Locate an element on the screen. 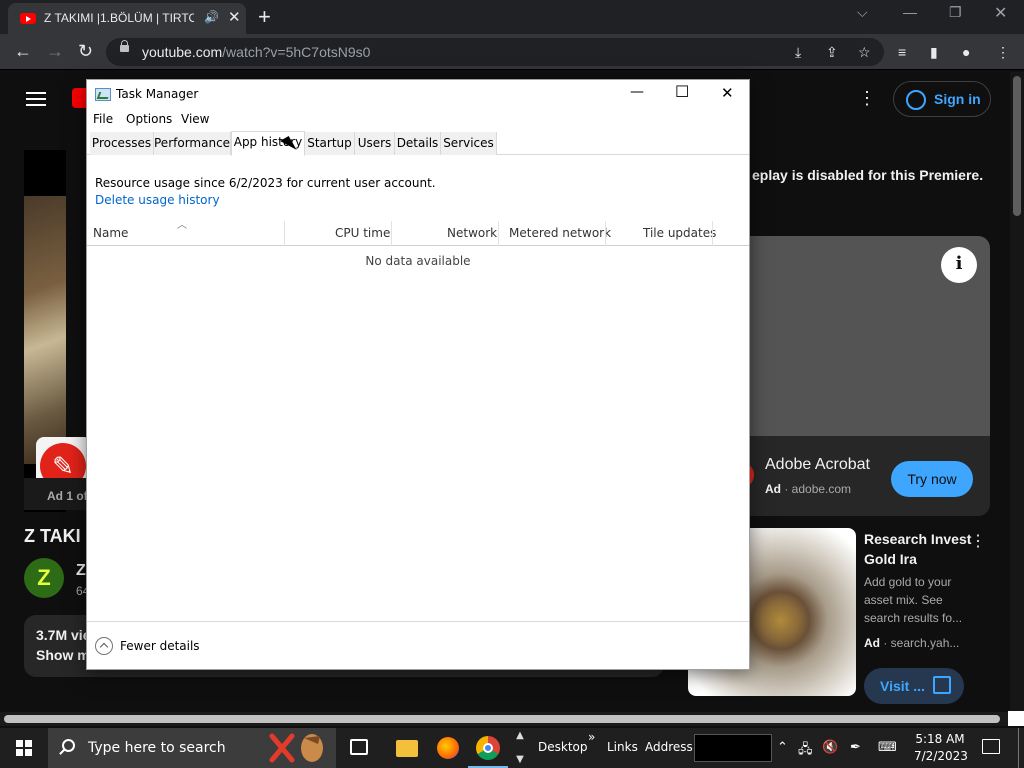  close-tab-icon: ✕ is located at coordinates (234, 17).